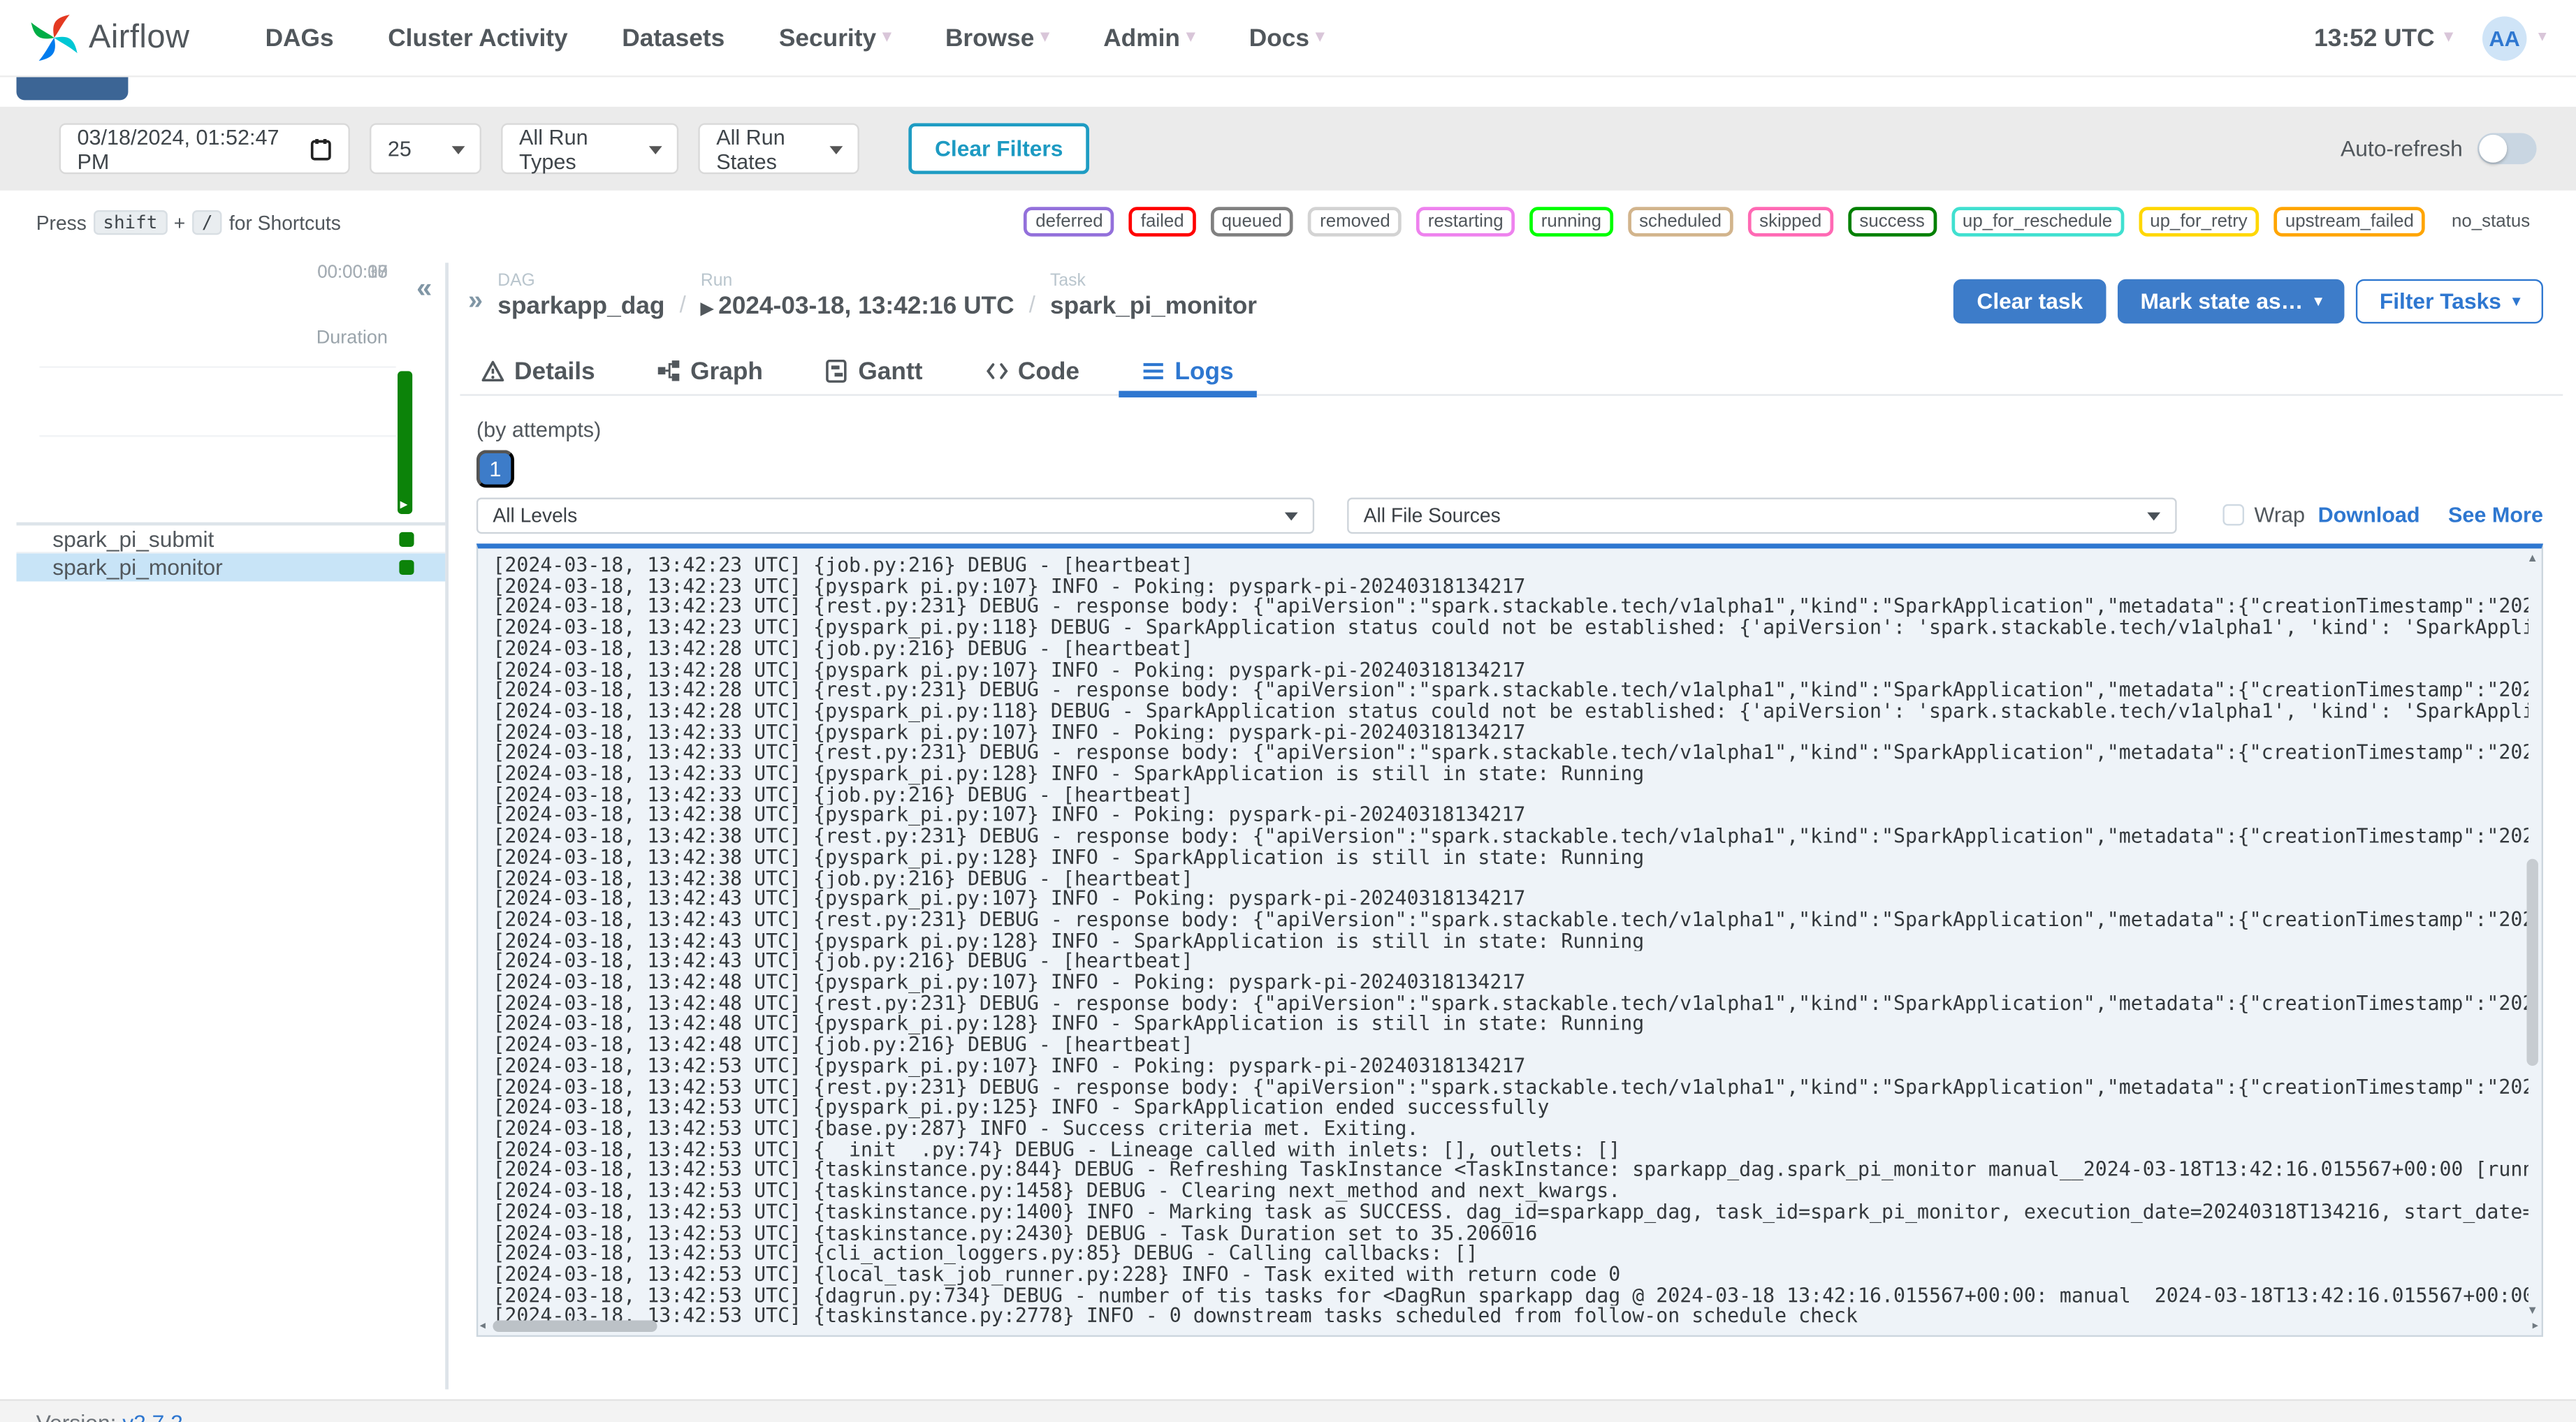 This screenshot has width=2576, height=1422. What do you see at coordinates (2507, 149) in the screenshot?
I see `auto-refresh-toggle` at bounding box center [2507, 149].